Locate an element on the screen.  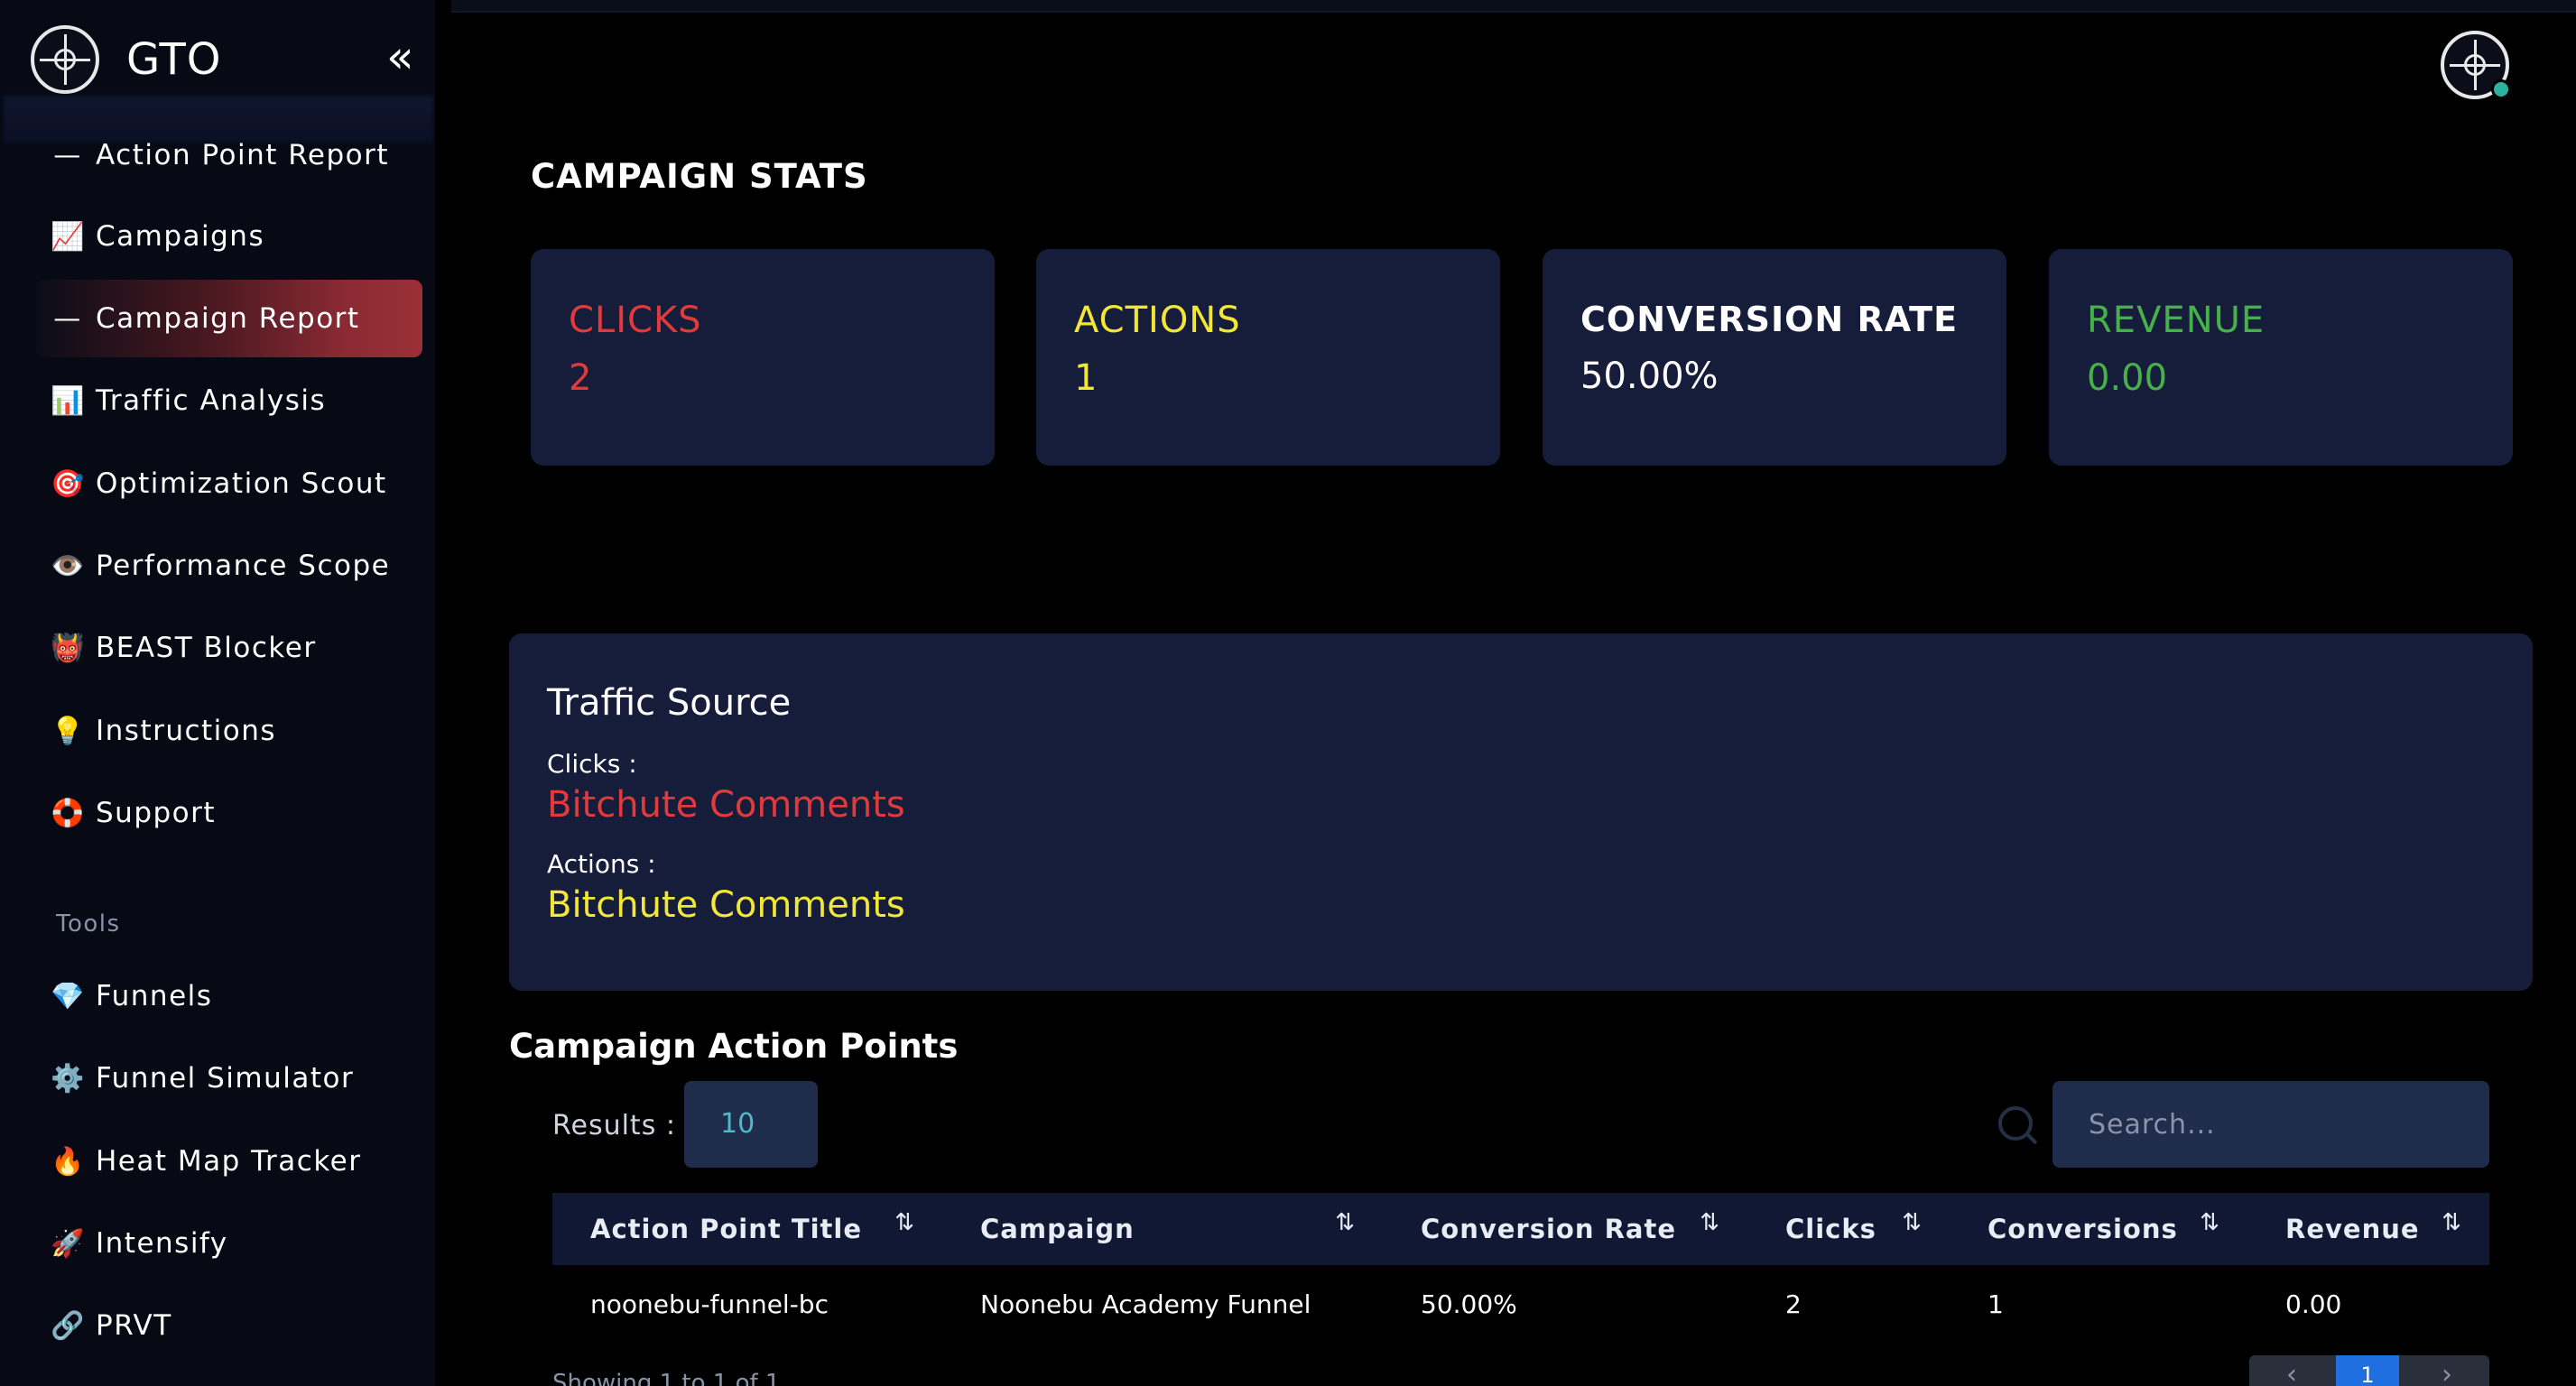
cell-clicks: 2 is located at coordinates (1794, 1304).